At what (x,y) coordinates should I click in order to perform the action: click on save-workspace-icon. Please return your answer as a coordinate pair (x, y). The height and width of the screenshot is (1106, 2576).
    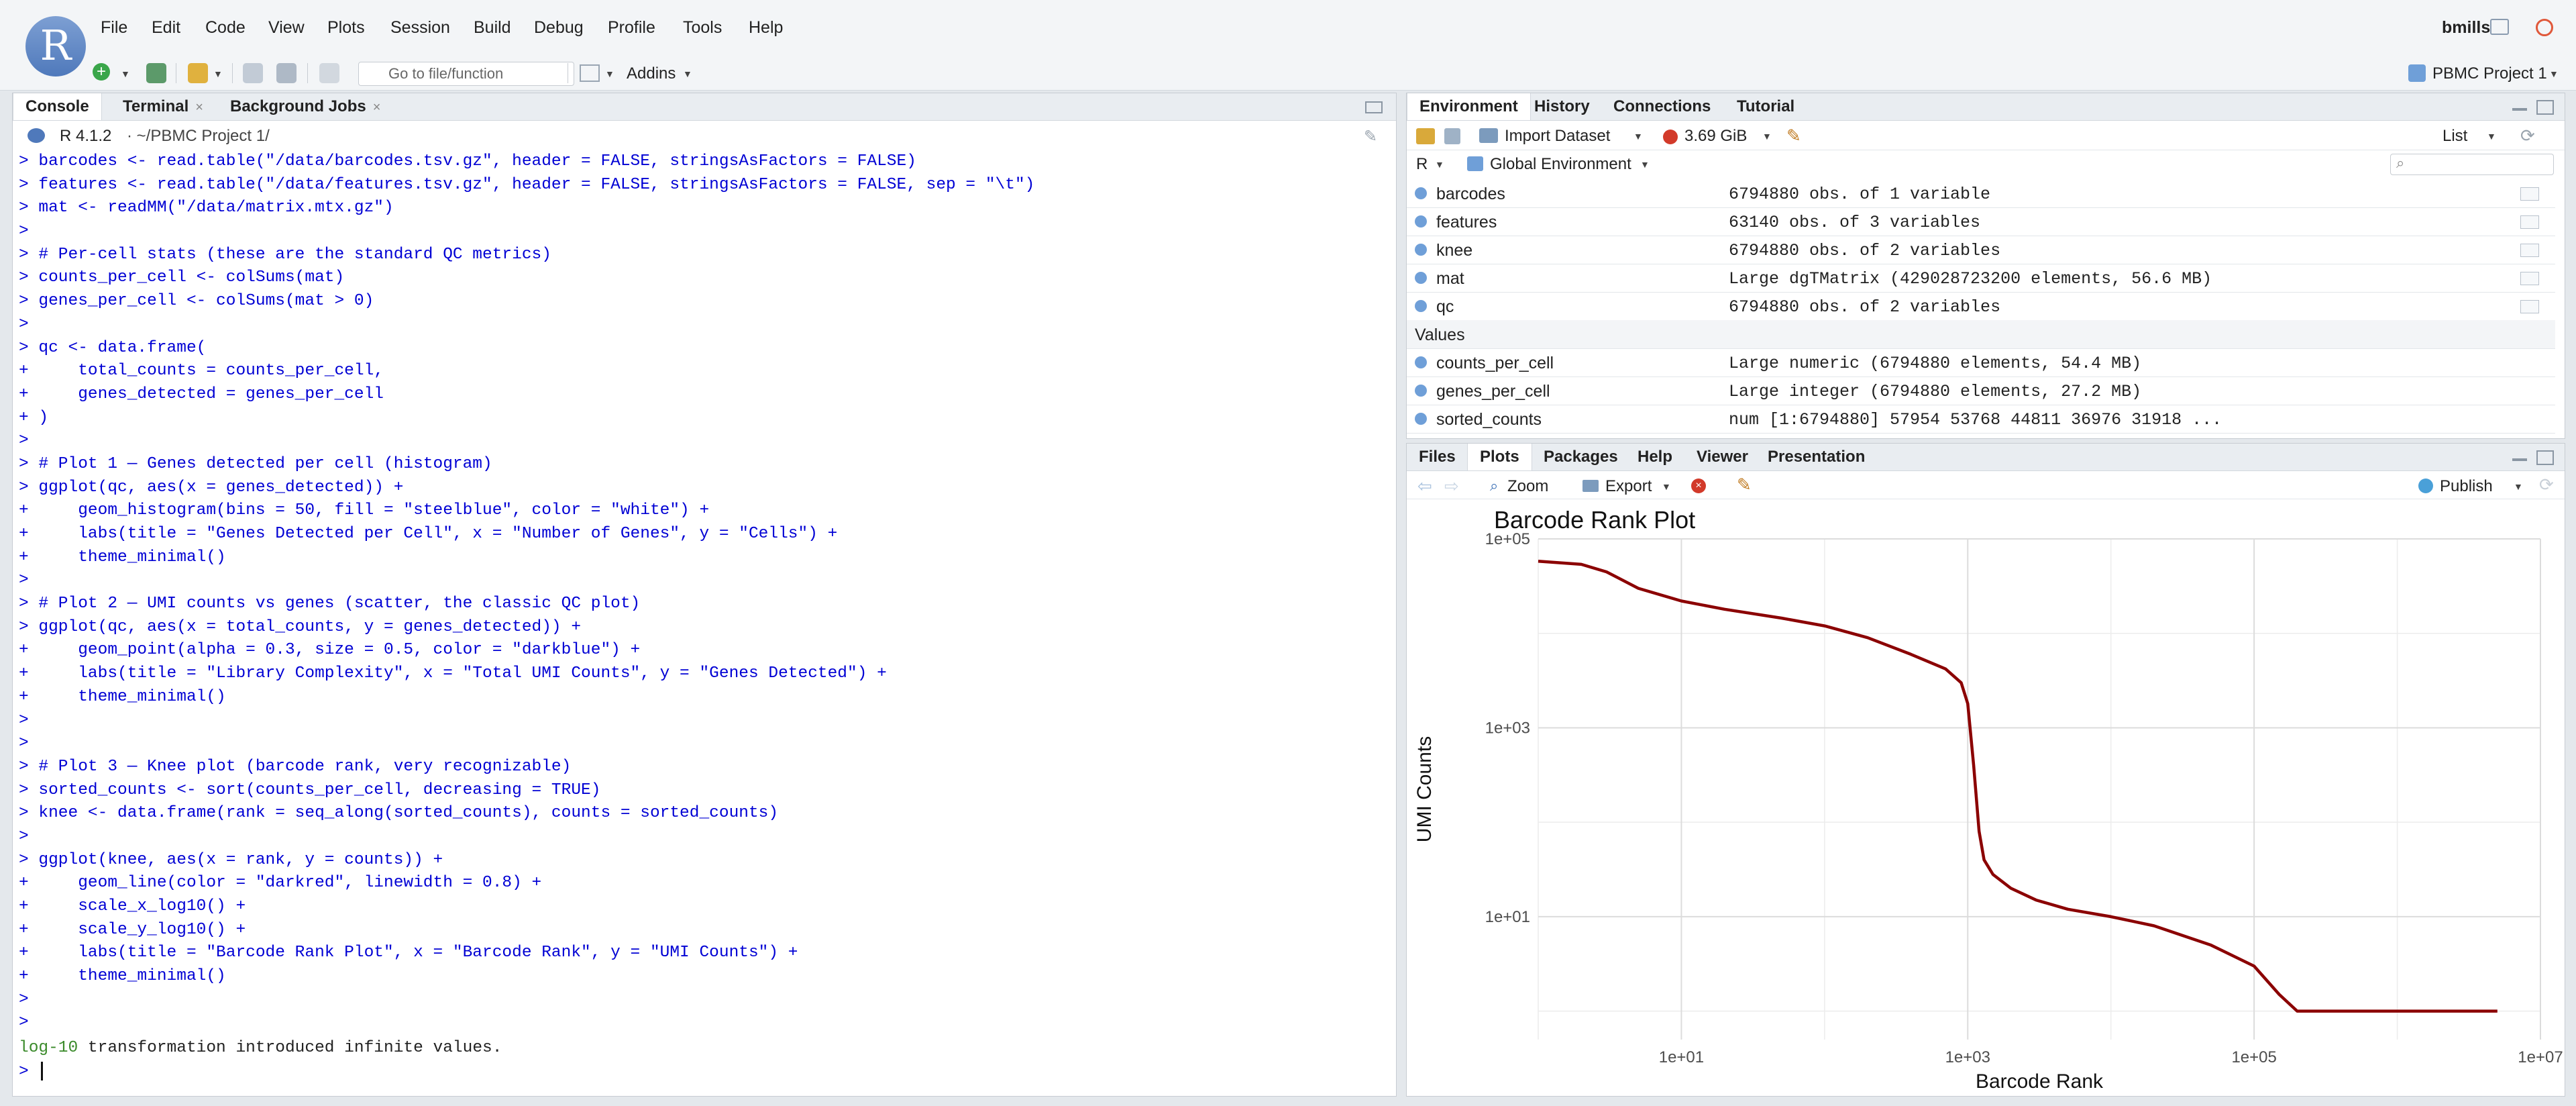
    Looking at the image, I should click on (1452, 136).